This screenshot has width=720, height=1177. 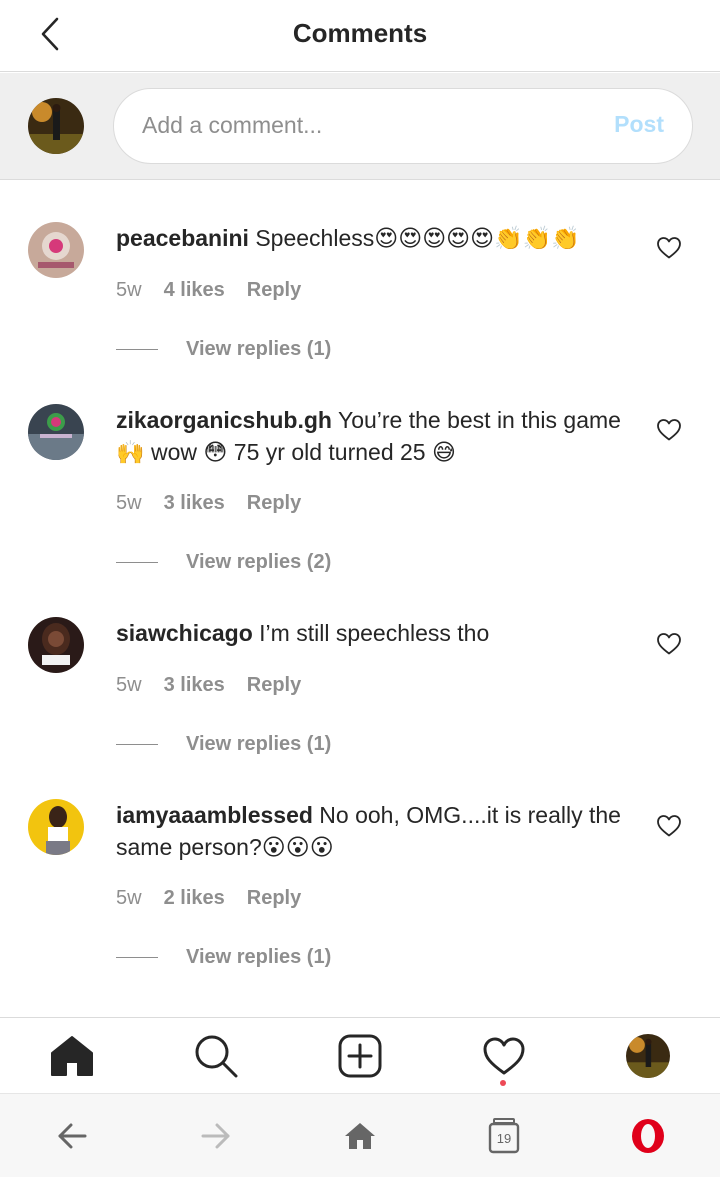 I want to click on tabs-count: 19, so click(x=504, y=1138).